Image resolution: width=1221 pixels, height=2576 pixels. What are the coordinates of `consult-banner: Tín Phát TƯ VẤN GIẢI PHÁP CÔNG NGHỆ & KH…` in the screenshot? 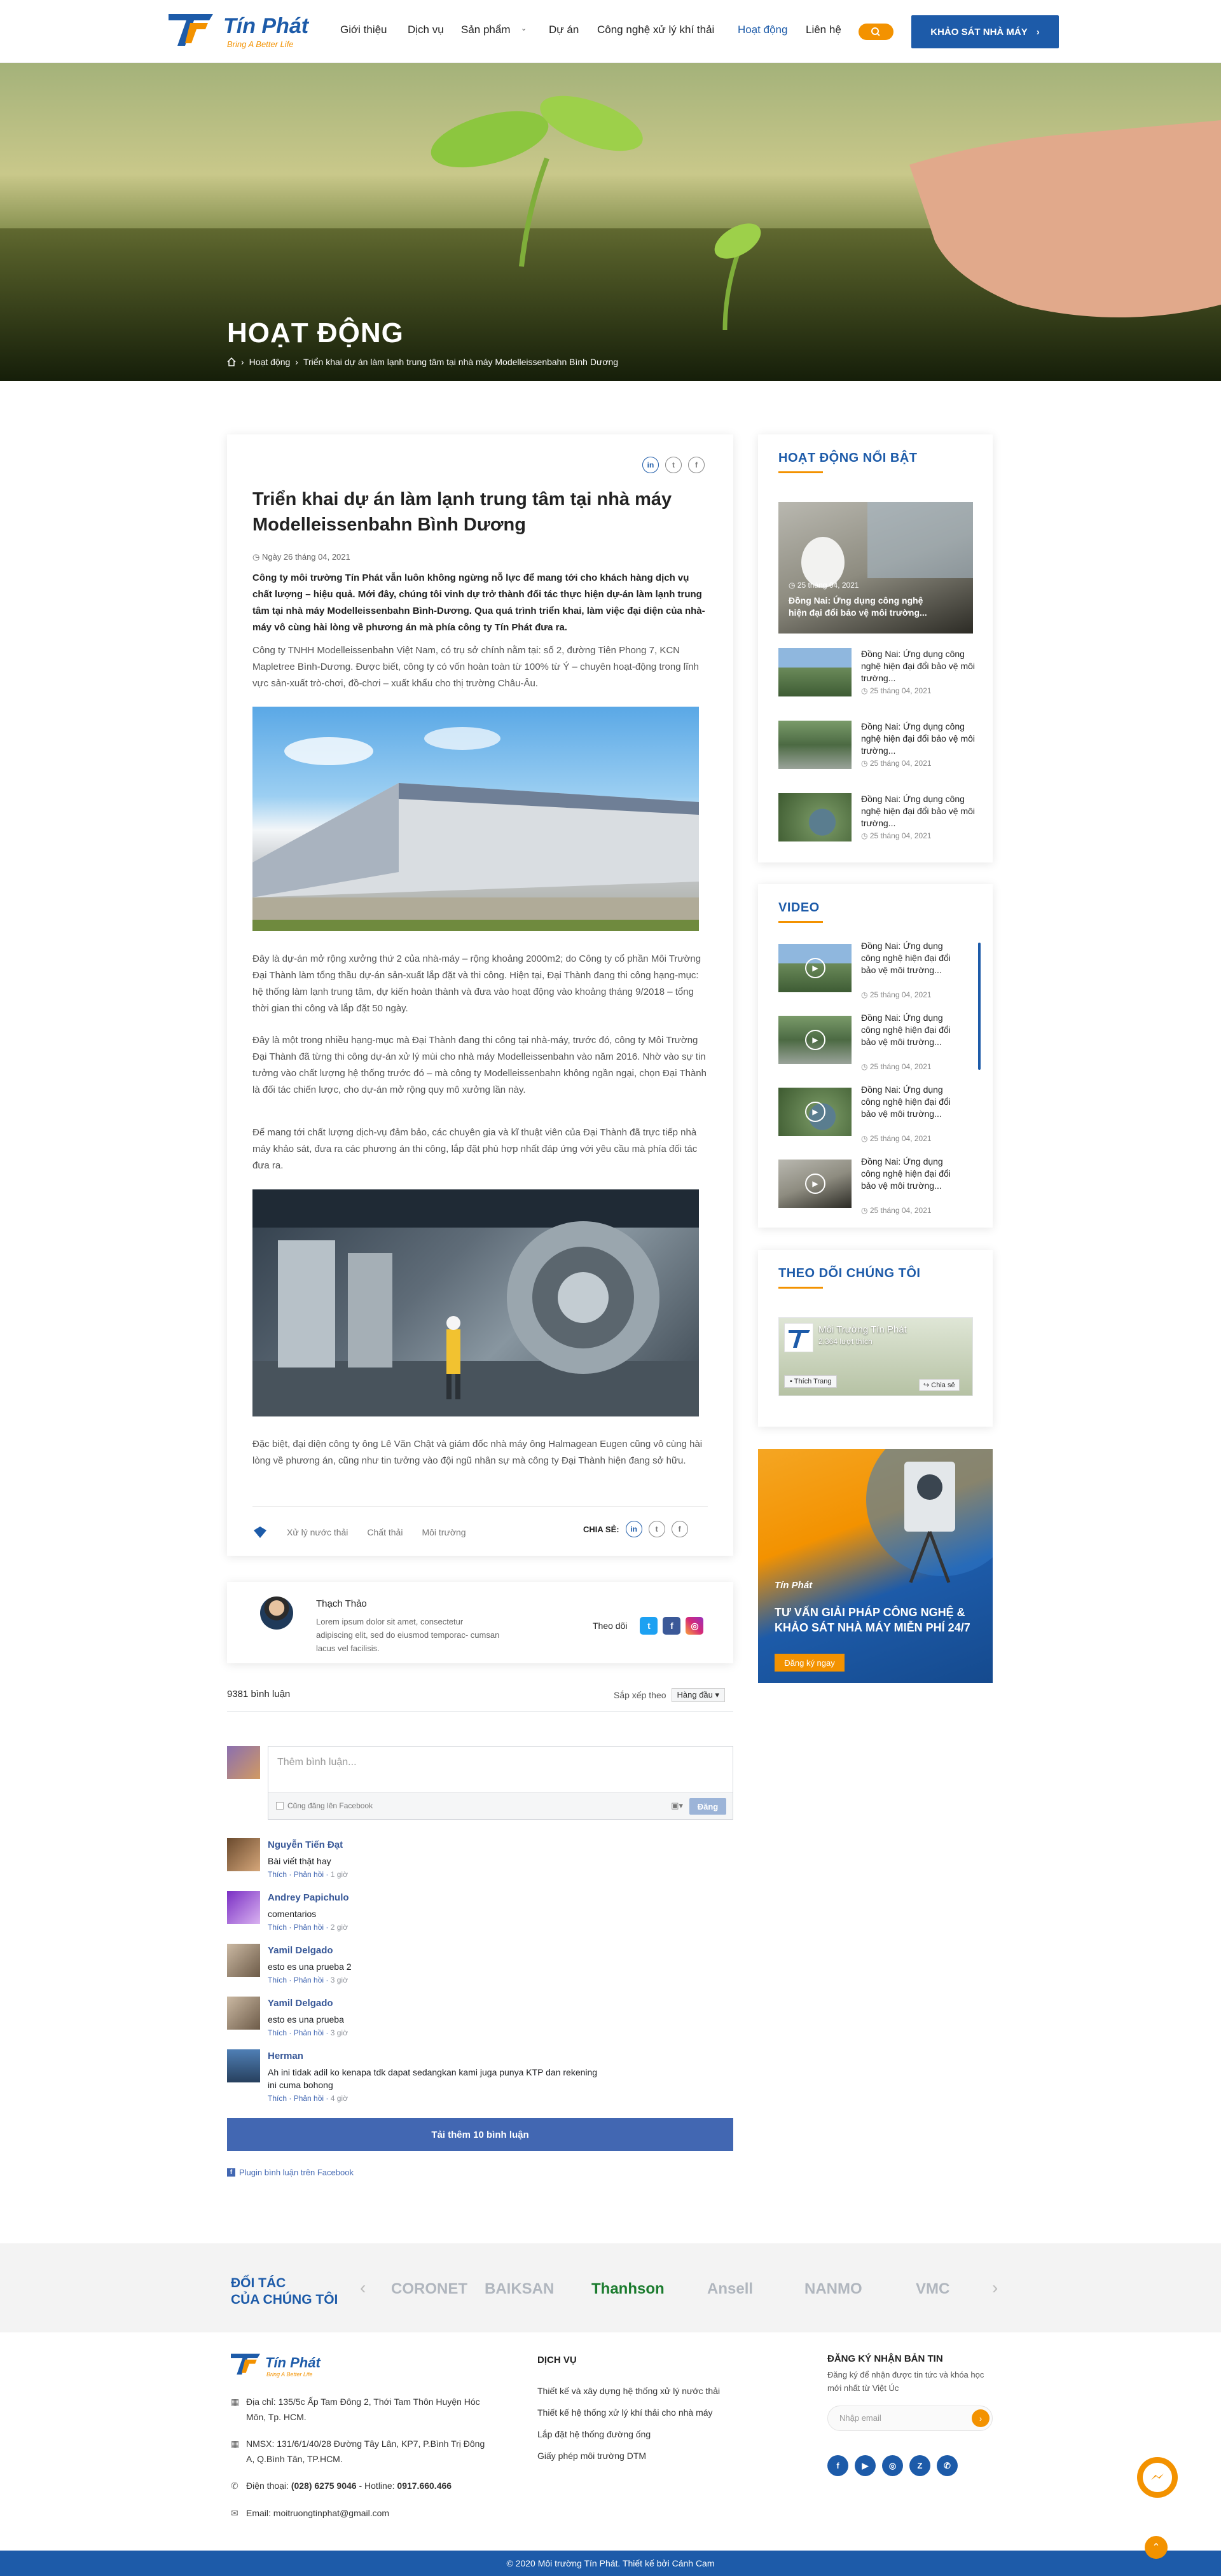 It's located at (875, 1566).